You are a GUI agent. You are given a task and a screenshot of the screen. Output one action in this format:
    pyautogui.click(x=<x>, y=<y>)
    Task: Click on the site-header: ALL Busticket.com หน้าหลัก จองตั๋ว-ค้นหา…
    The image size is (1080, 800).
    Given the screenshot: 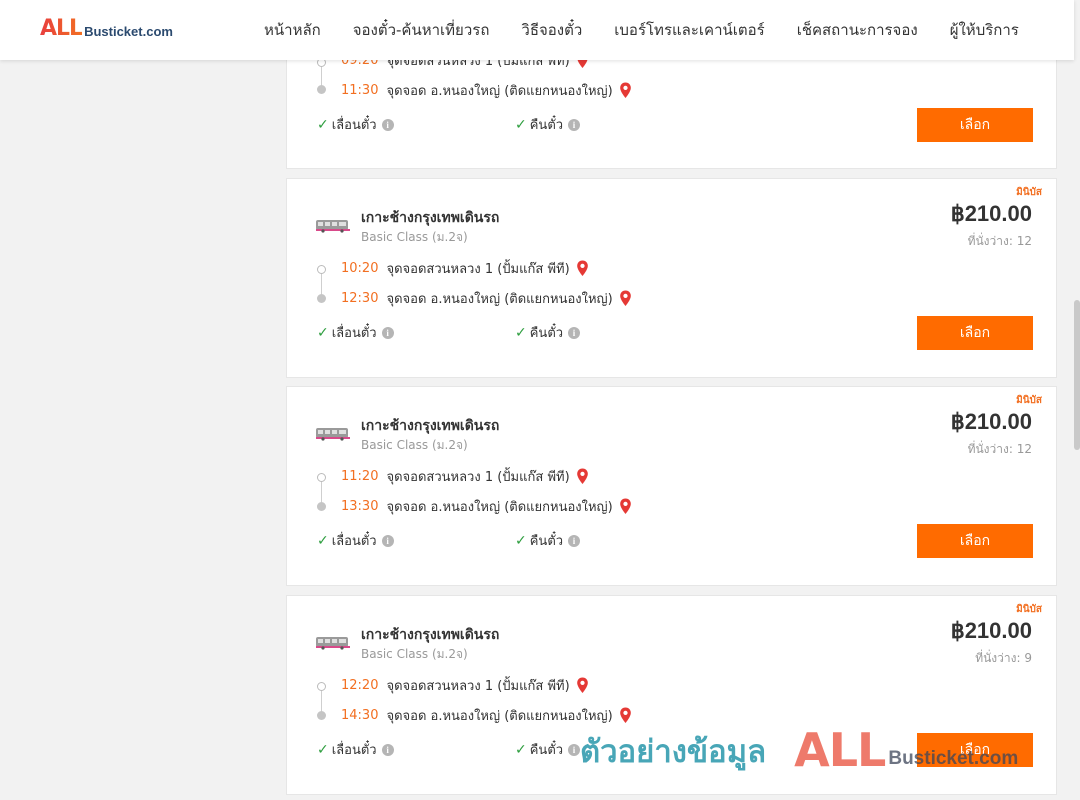 What is the action you would take?
    pyautogui.click(x=537, y=30)
    